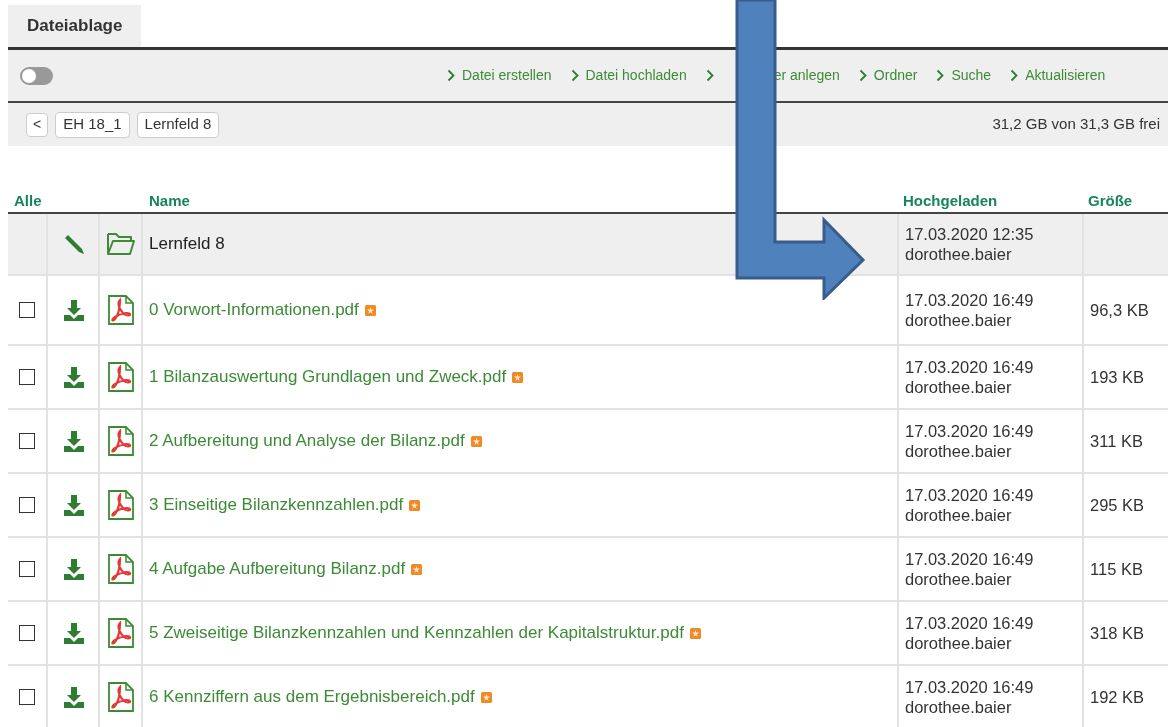  Describe the element at coordinates (636, 75) in the screenshot. I see `toolbar-link: Datei hochladen` at that location.